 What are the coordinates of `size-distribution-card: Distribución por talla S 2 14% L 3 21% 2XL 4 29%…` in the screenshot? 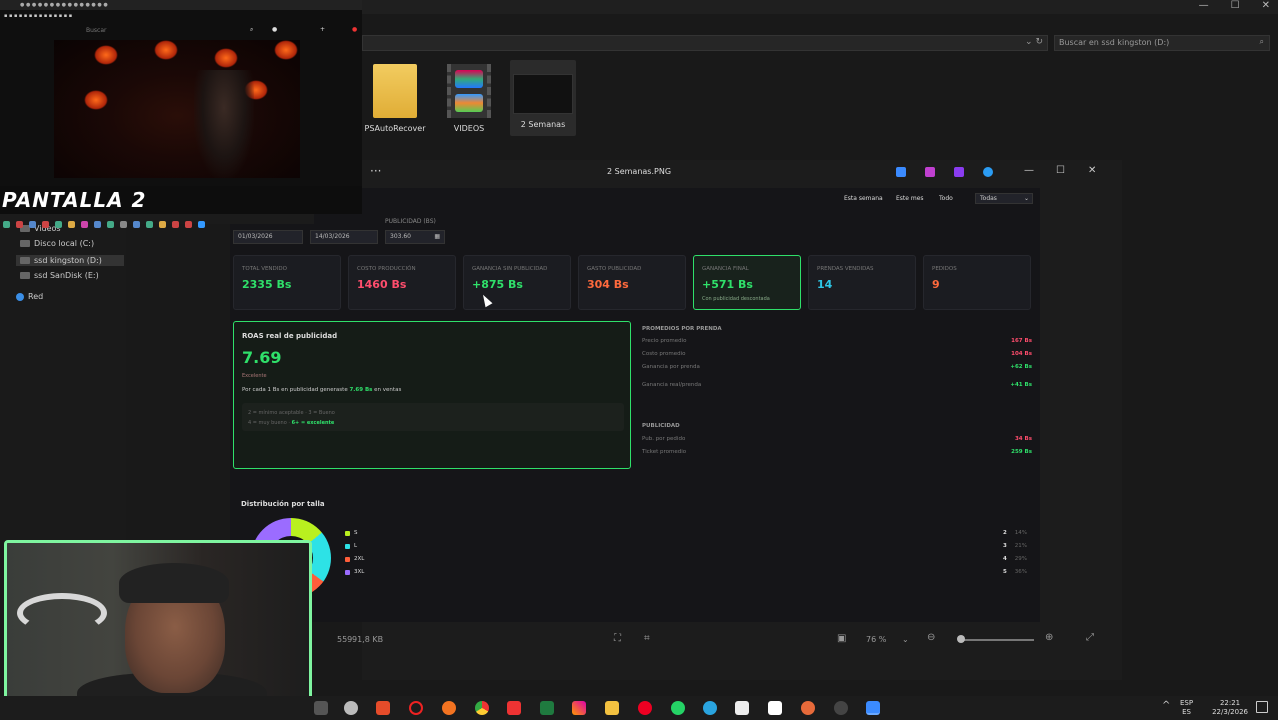 It's located at (633, 553).